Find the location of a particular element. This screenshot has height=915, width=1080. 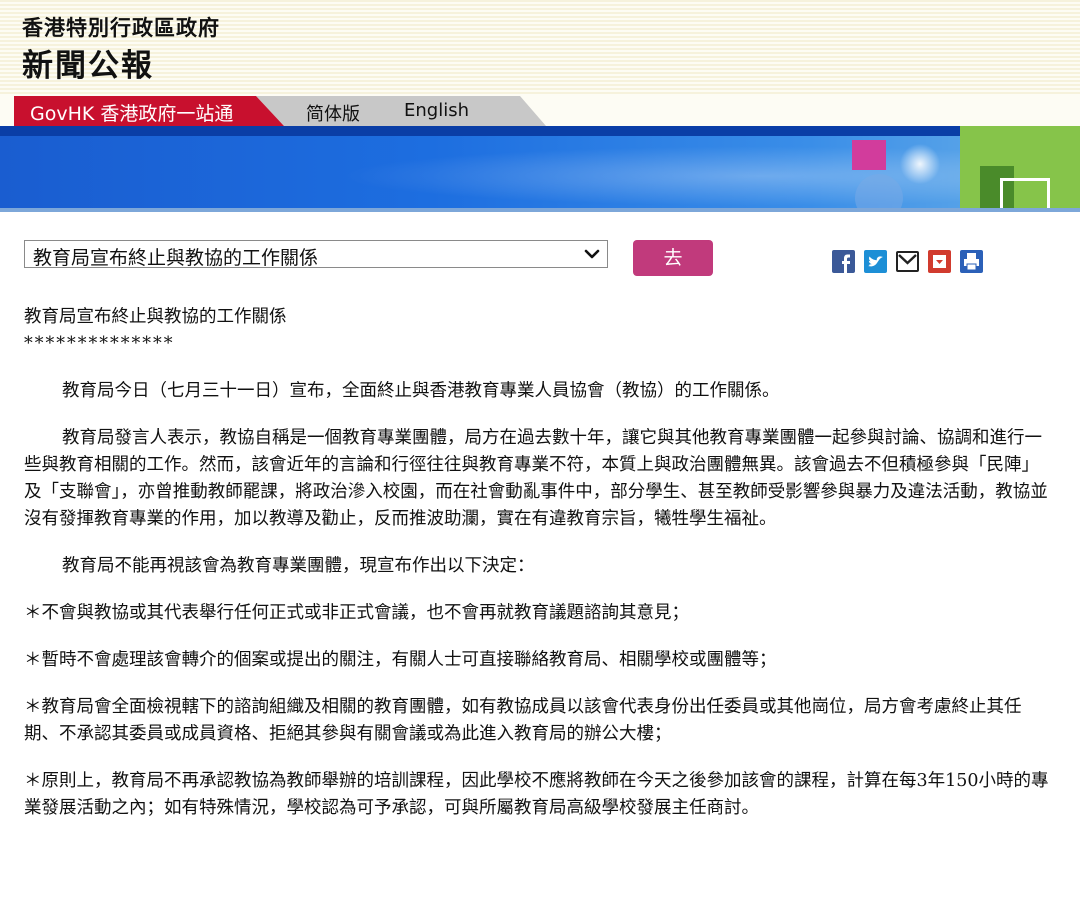

english-link: English is located at coordinates (436, 110).